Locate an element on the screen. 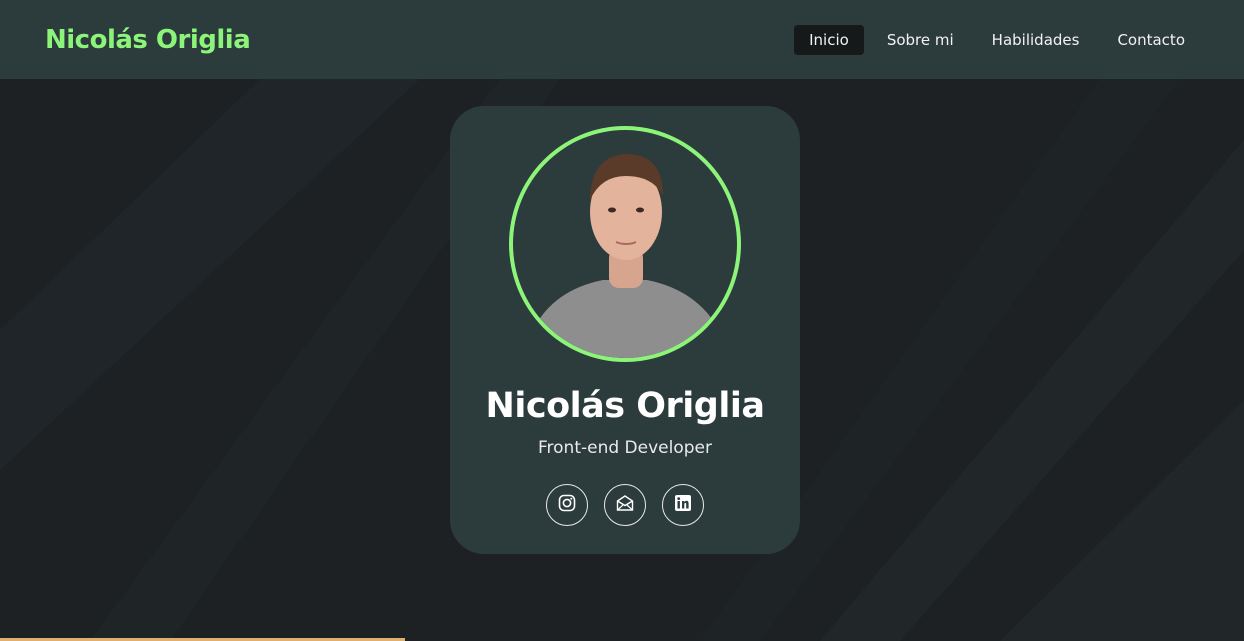 The image size is (1244, 641). linkedin-icon is located at coordinates (683, 505).